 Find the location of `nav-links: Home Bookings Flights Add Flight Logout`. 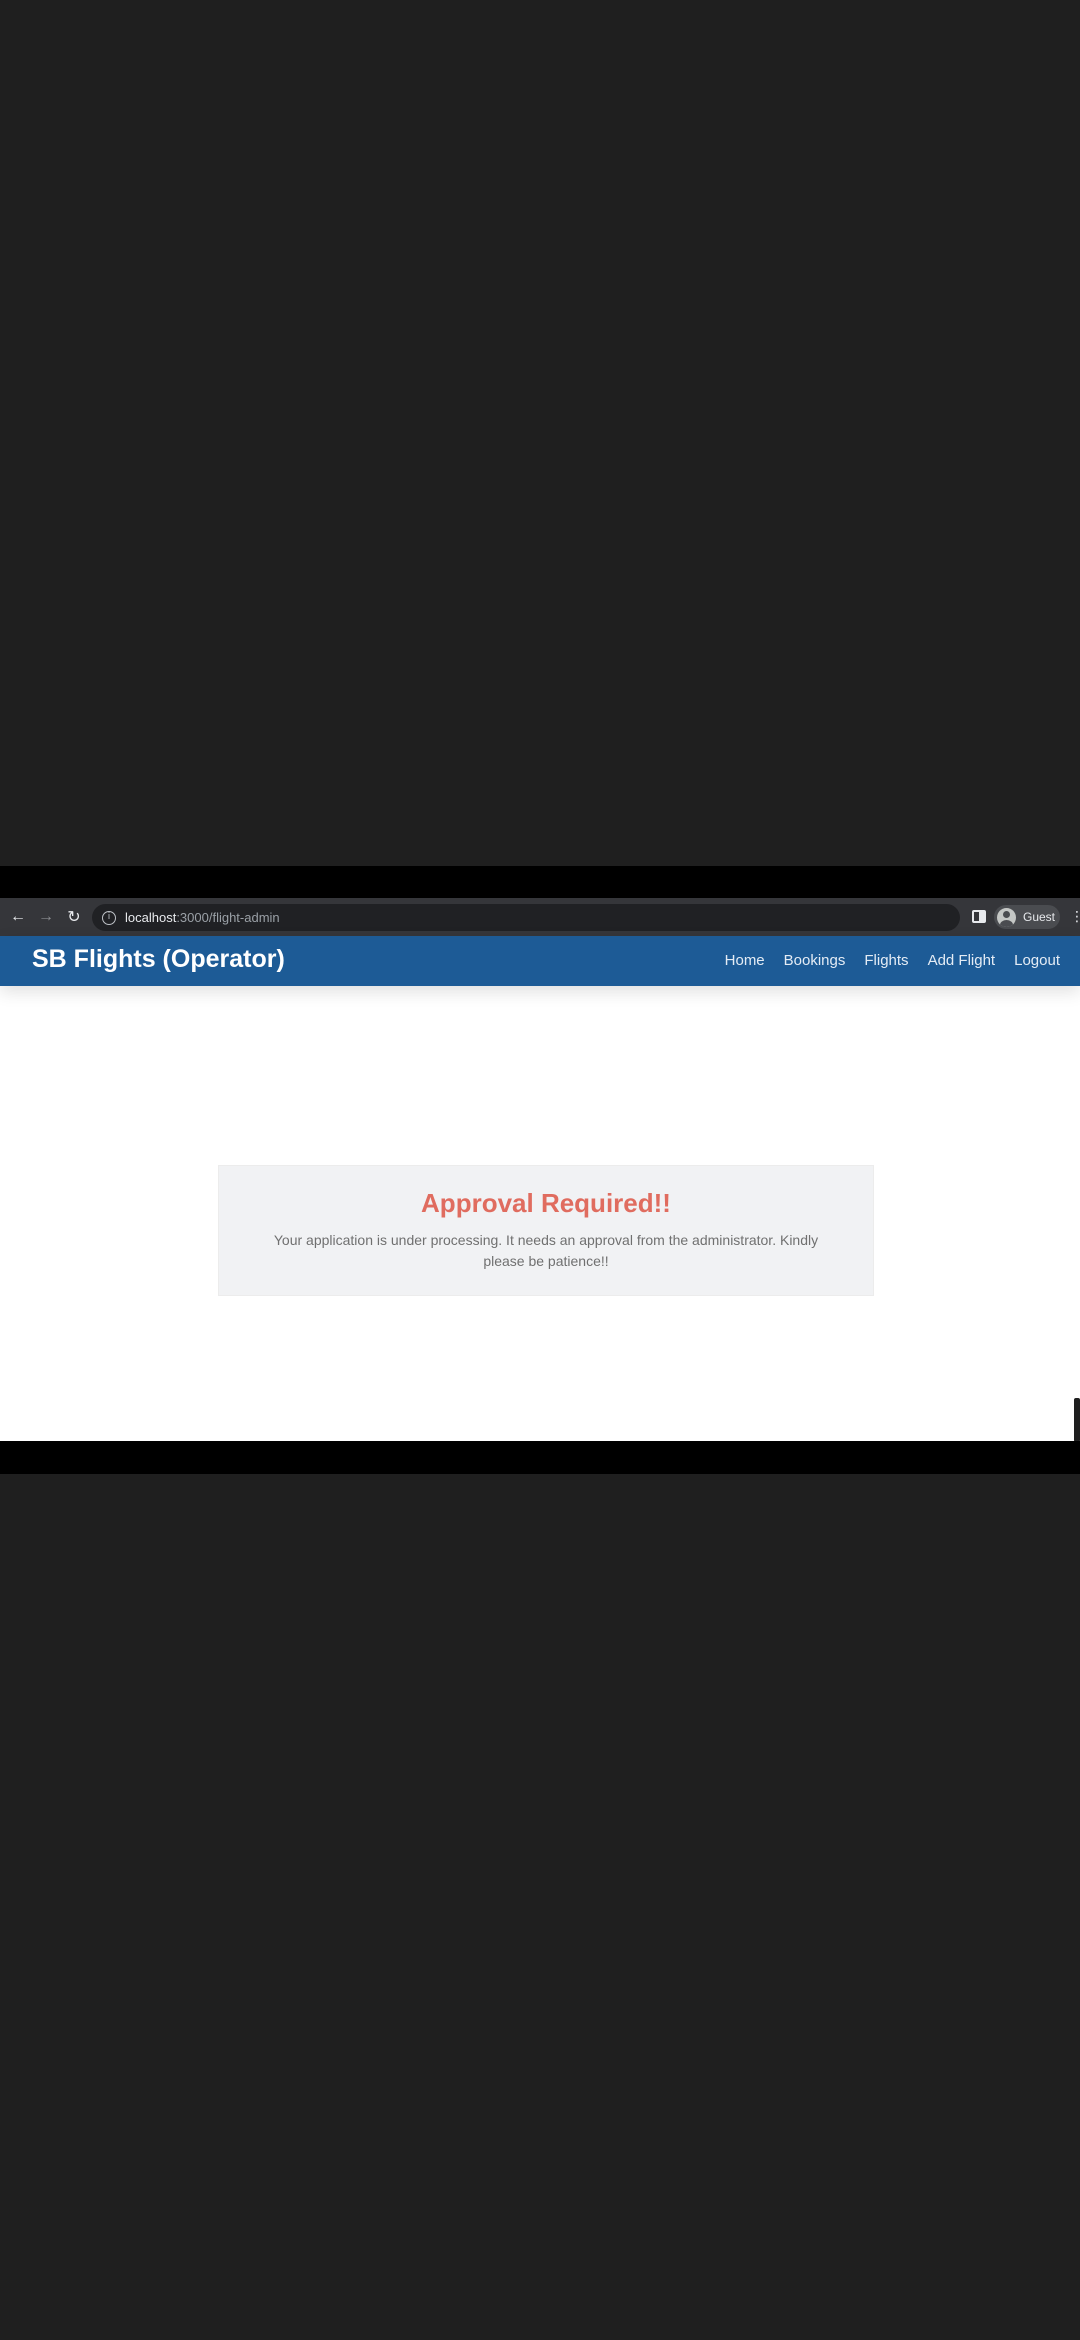

nav-links: Home Bookings Flights Add Flight Logout is located at coordinates (883, 960).